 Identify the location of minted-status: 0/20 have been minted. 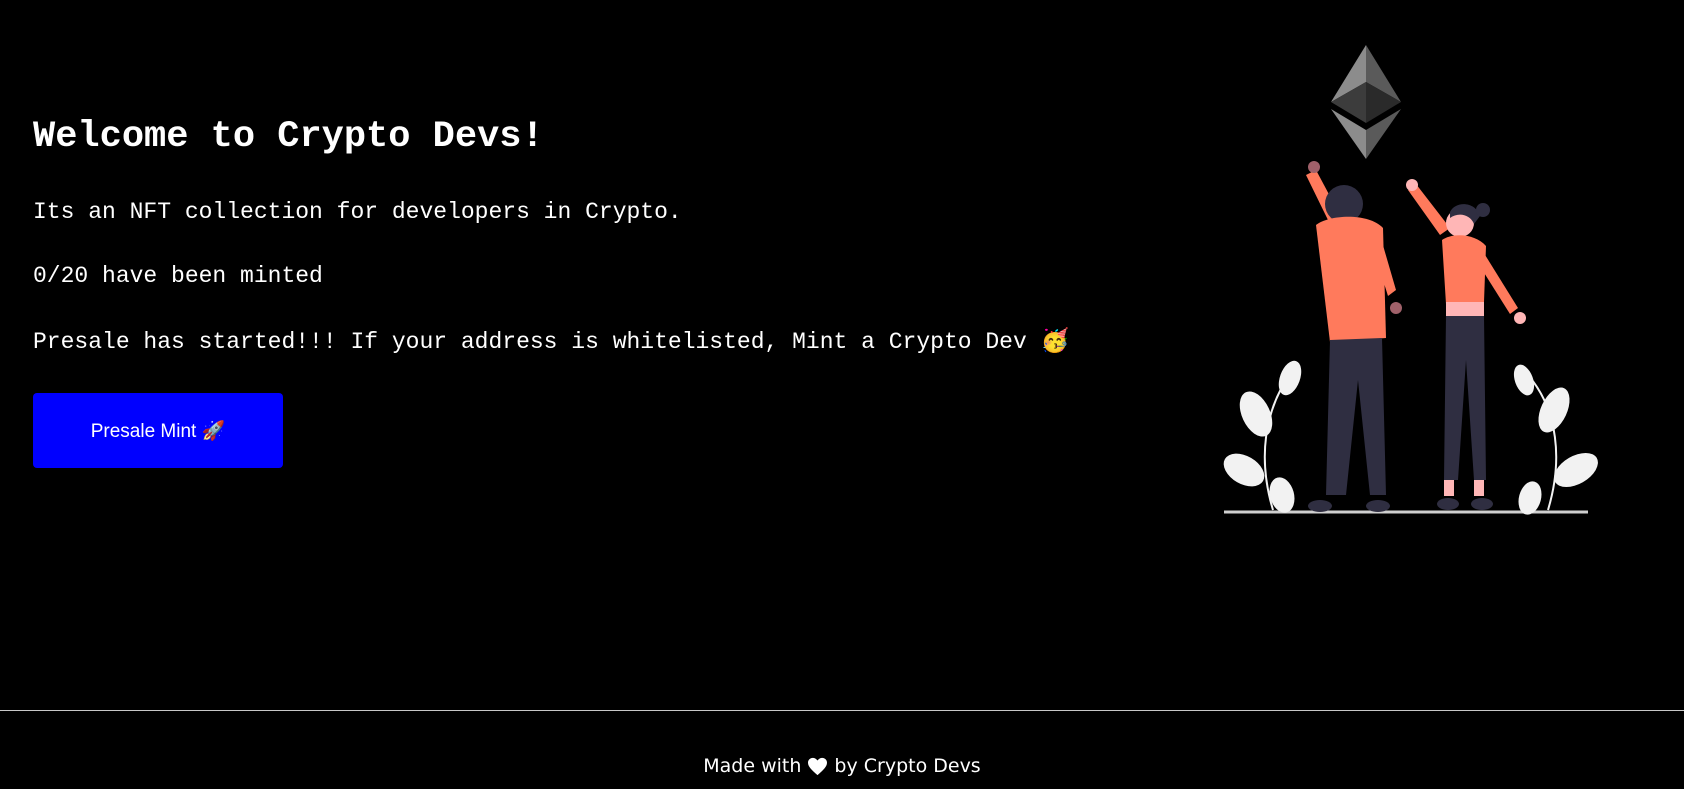
(178, 276).